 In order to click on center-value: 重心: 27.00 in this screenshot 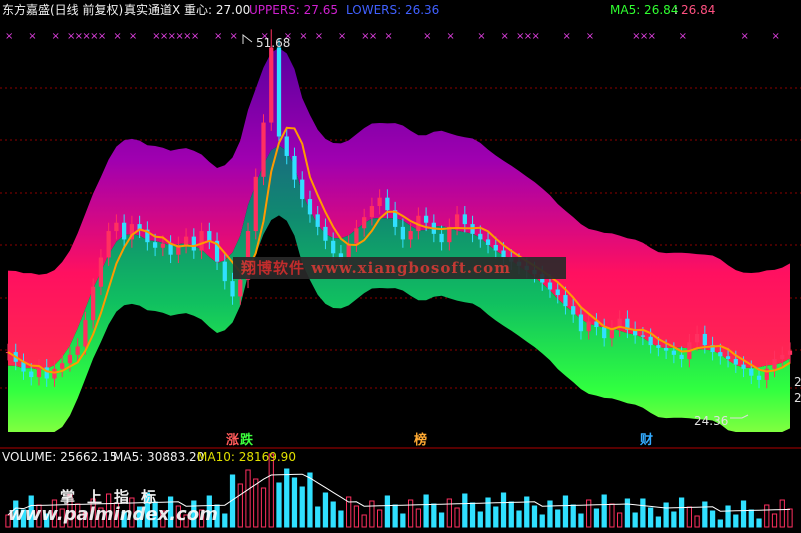, I will do `click(217, 10)`.